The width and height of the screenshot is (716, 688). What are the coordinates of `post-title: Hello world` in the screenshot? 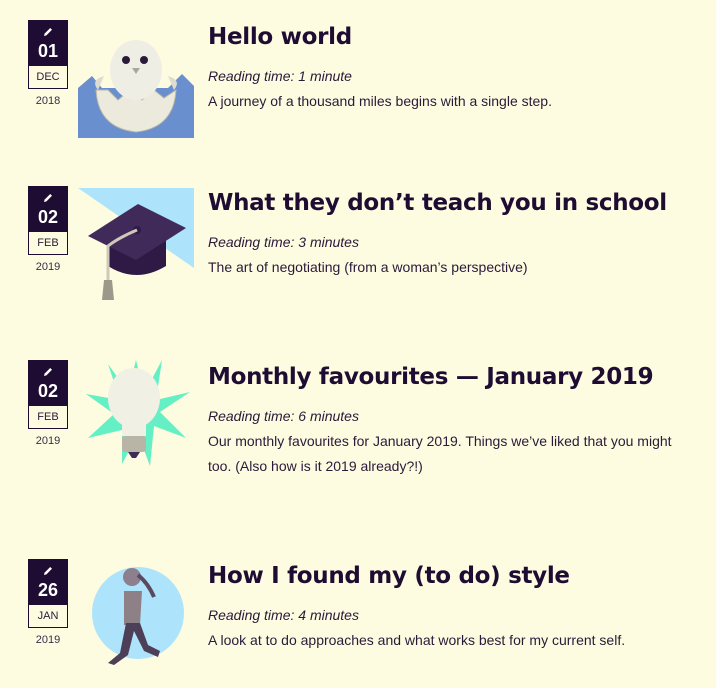 It's located at (453, 37).